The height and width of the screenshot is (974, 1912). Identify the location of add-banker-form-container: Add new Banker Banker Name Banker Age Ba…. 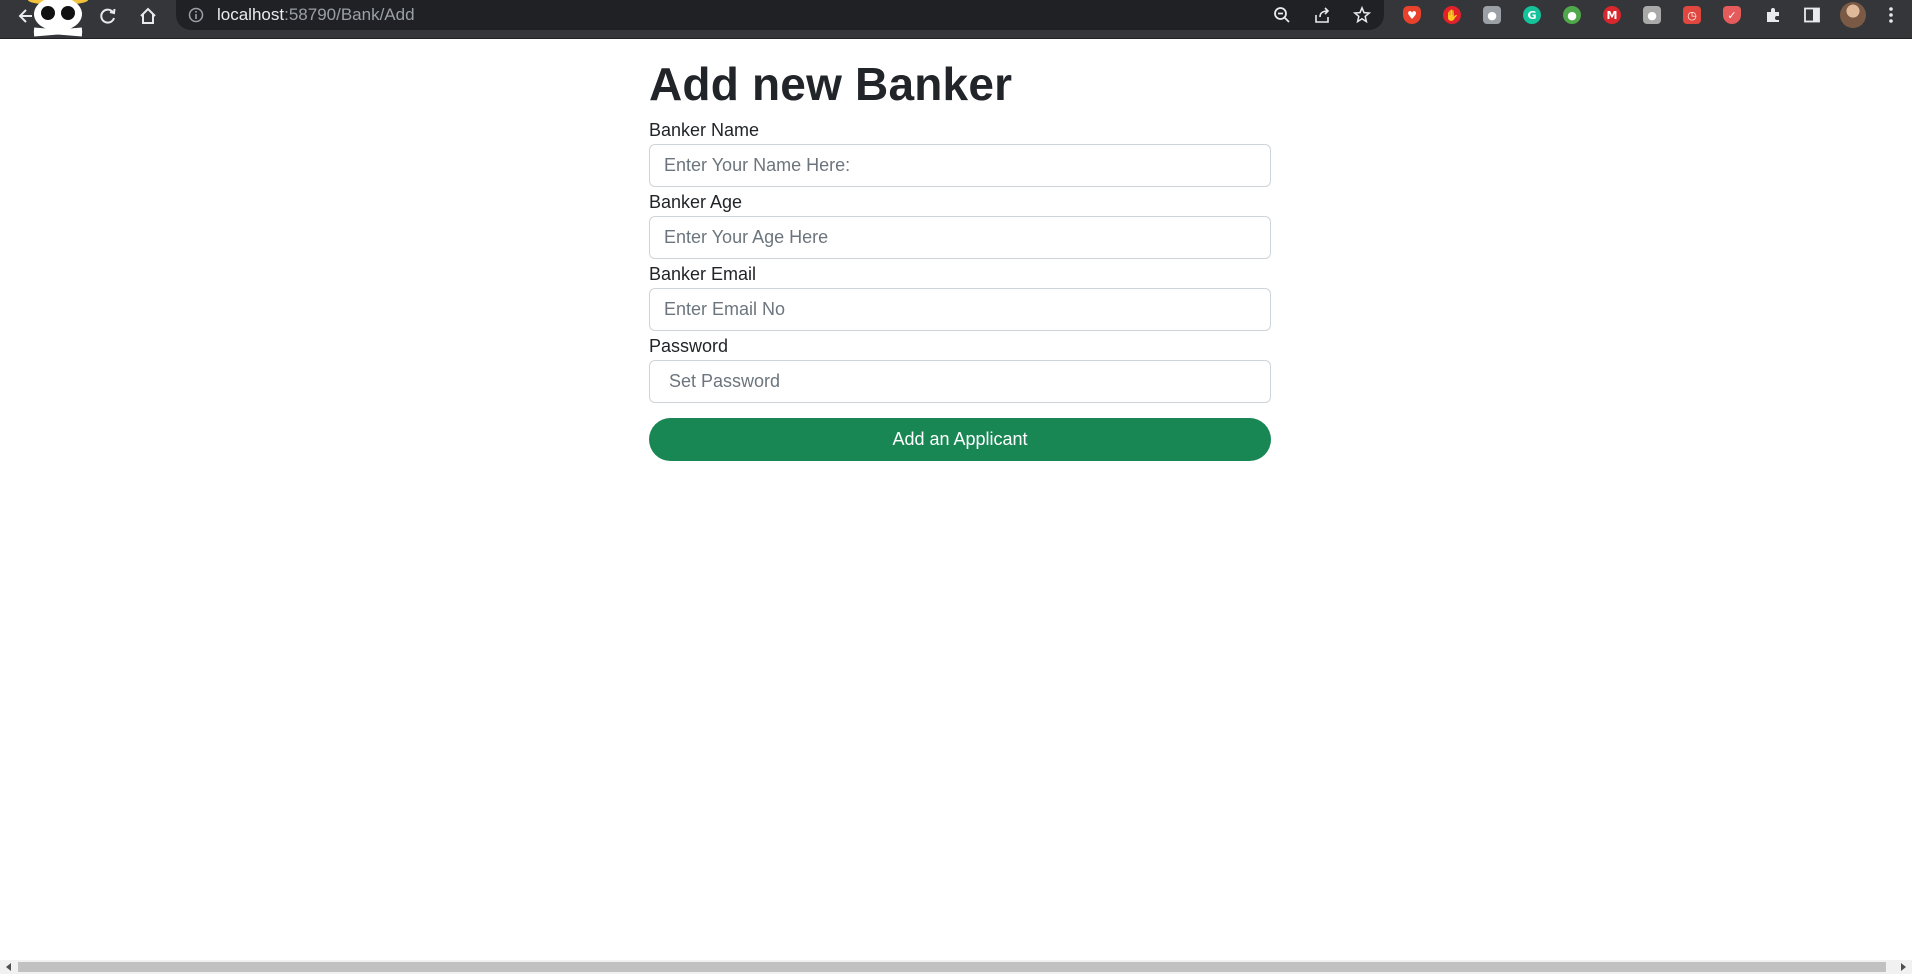
(960, 249).